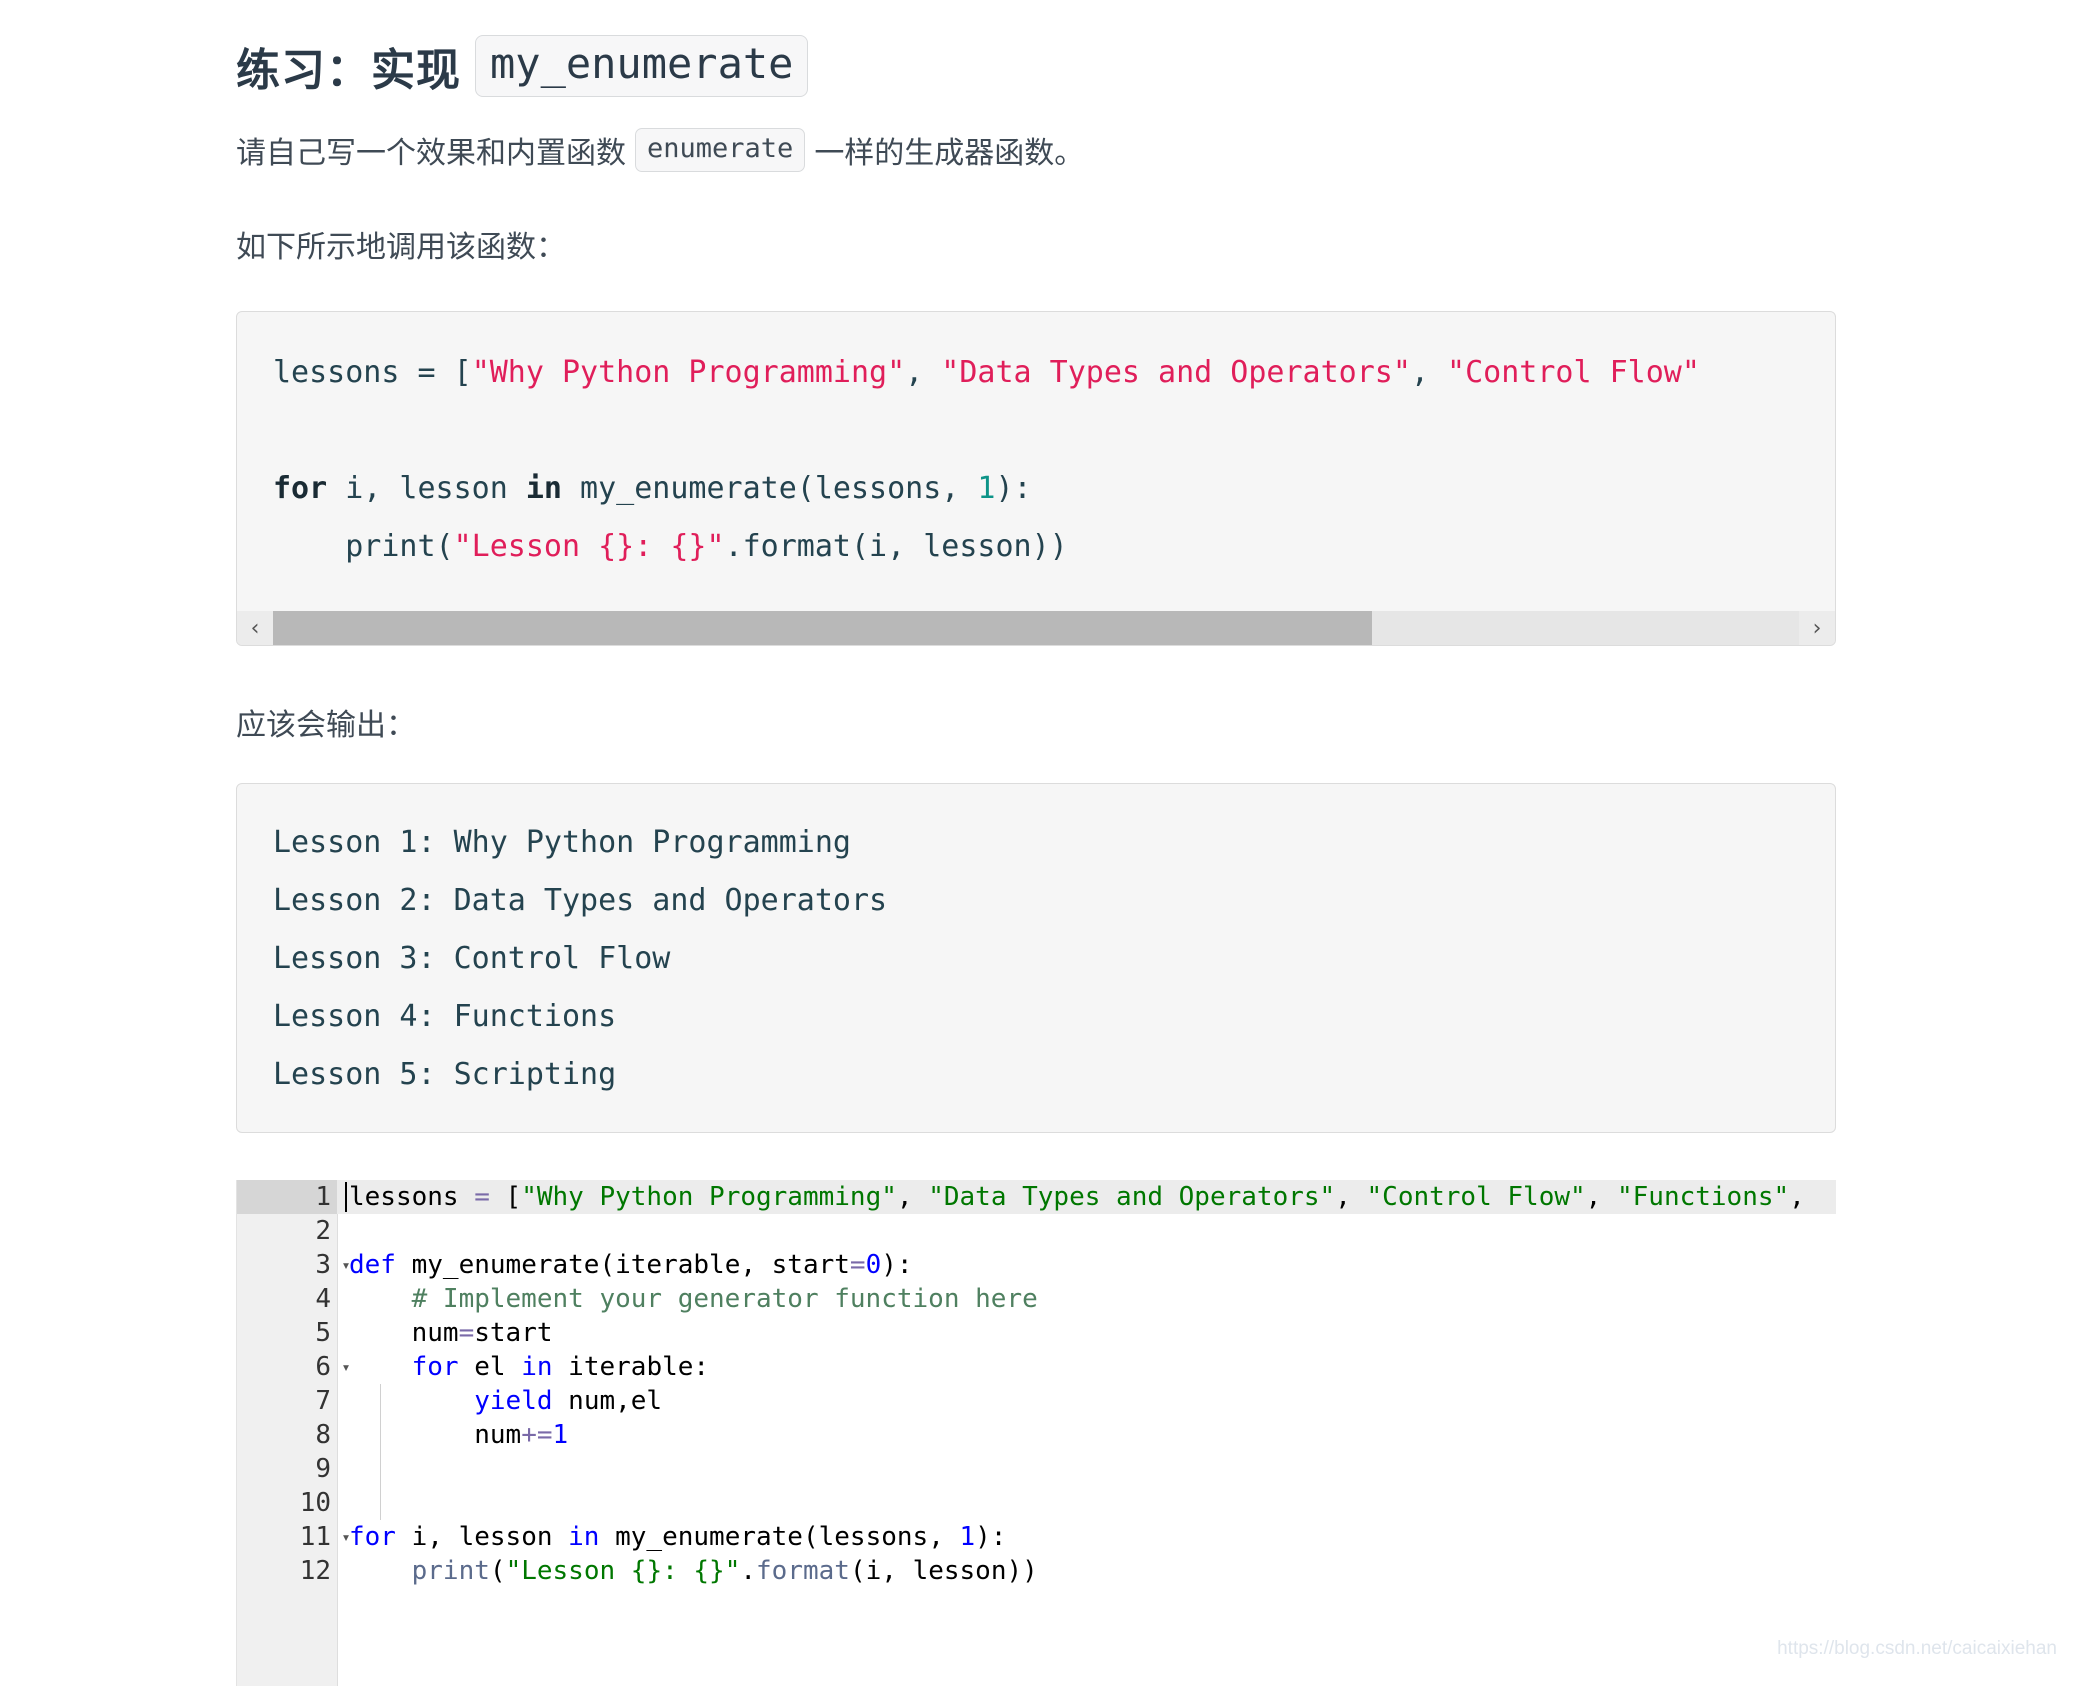 The width and height of the screenshot is (2077, 1686). I want to click on page-title: 练习：实现 my_enumerate, so click(522, 66).